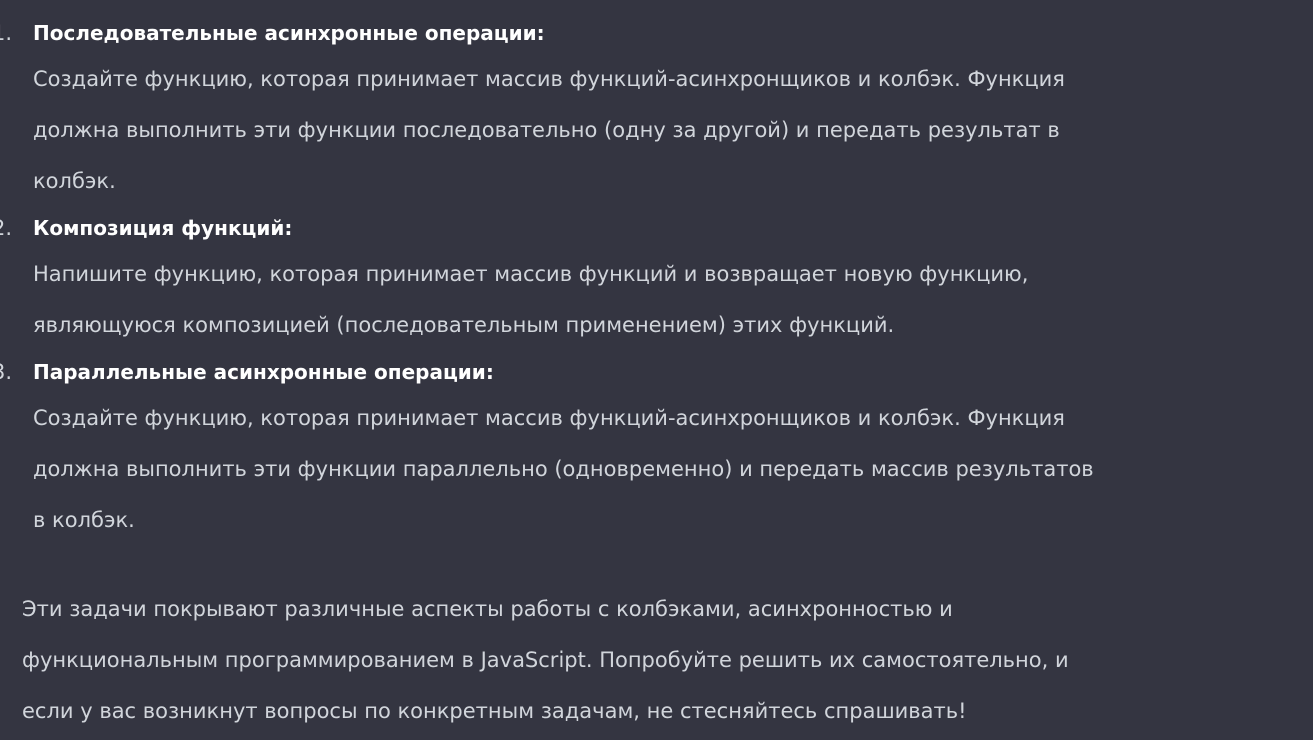 The height and width of the screenshot is (740, 1313). I want to click on item-number: 3., so click(6, 372).